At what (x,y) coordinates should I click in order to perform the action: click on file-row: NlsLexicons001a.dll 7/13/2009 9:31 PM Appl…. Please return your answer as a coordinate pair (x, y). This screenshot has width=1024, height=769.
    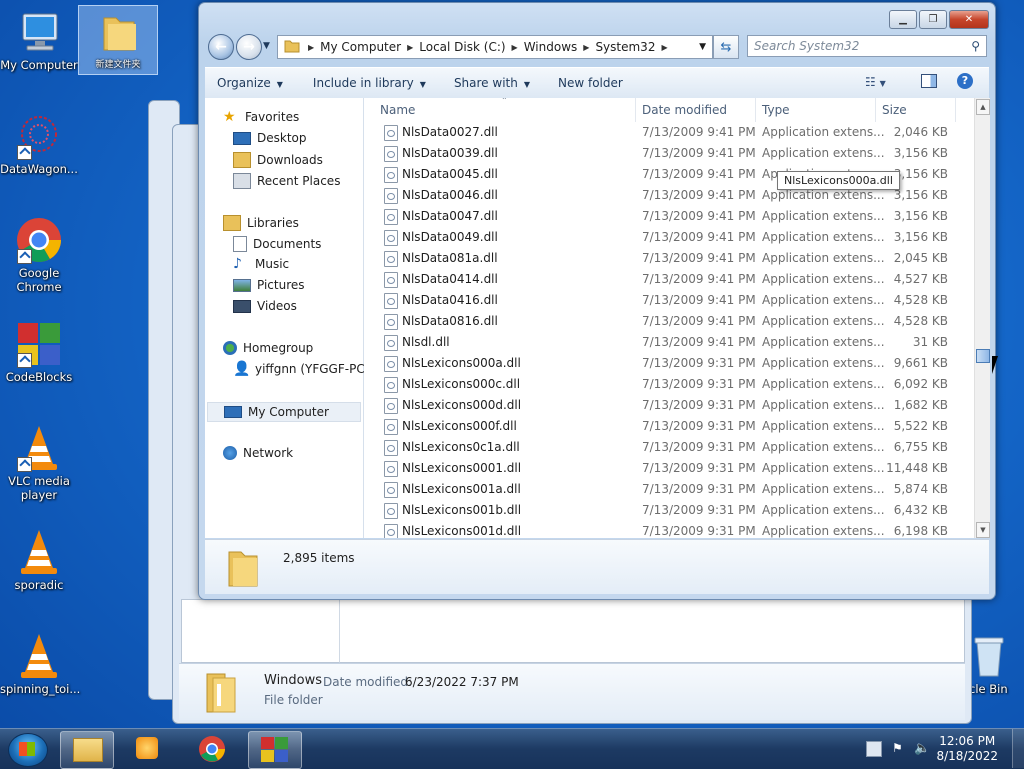
    Looking at the image, I should click on (669, 489).